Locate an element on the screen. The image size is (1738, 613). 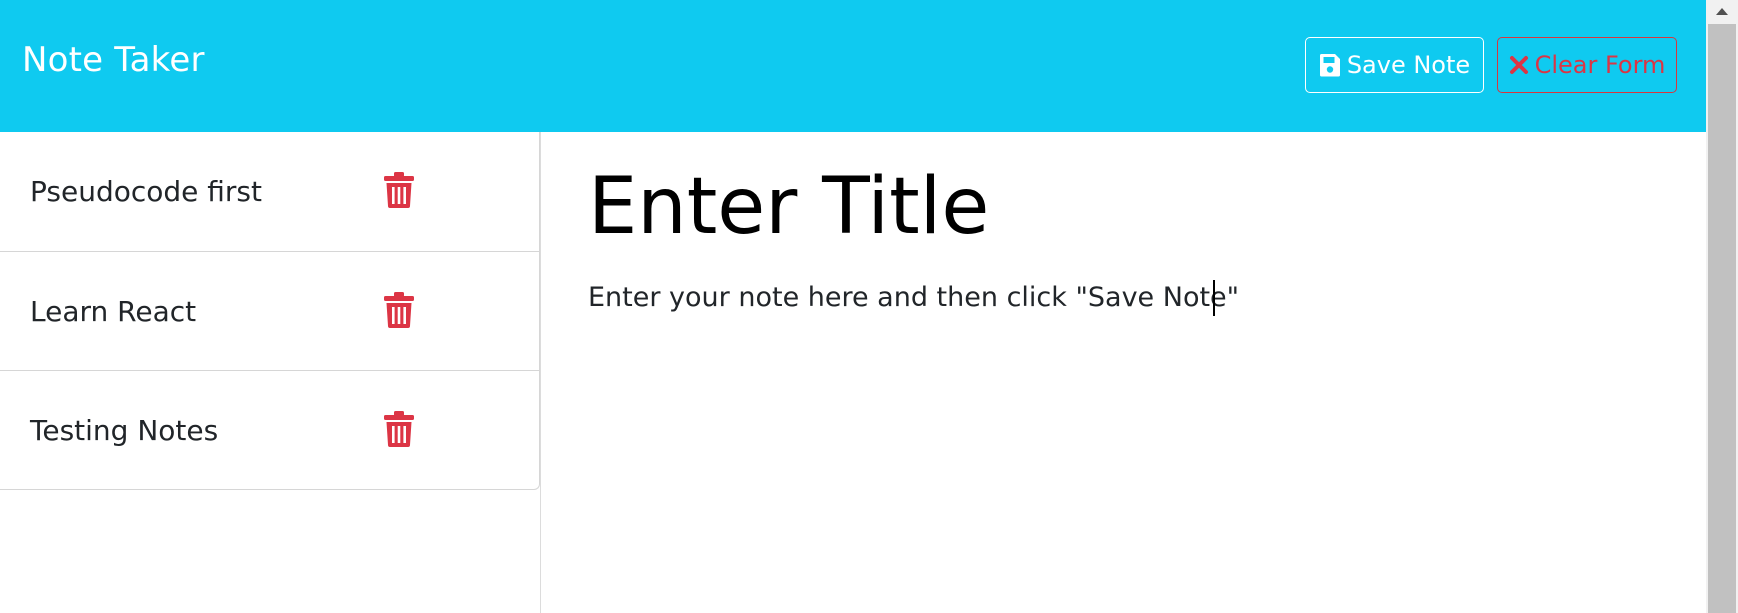
list-item: Learn React is located at coordinates (269, 310).